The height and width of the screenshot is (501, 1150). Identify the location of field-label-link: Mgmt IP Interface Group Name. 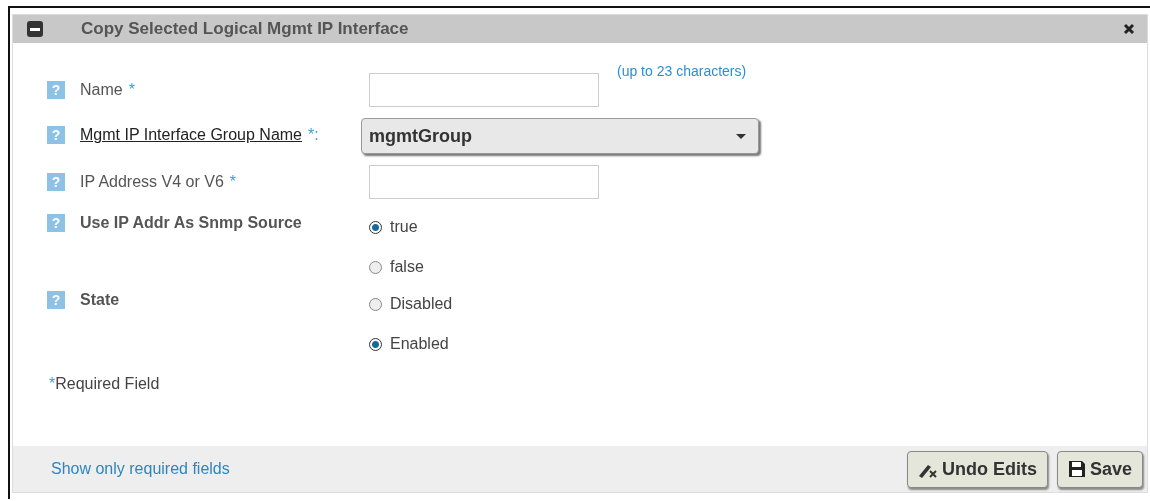
(191, 135).